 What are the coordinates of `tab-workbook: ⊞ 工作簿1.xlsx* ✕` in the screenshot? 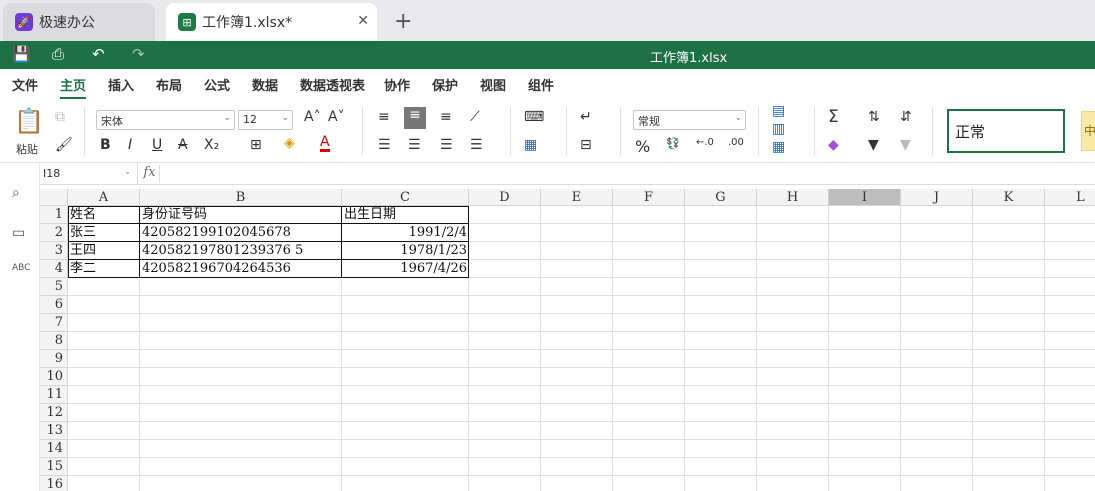 It's located at (271, 22).